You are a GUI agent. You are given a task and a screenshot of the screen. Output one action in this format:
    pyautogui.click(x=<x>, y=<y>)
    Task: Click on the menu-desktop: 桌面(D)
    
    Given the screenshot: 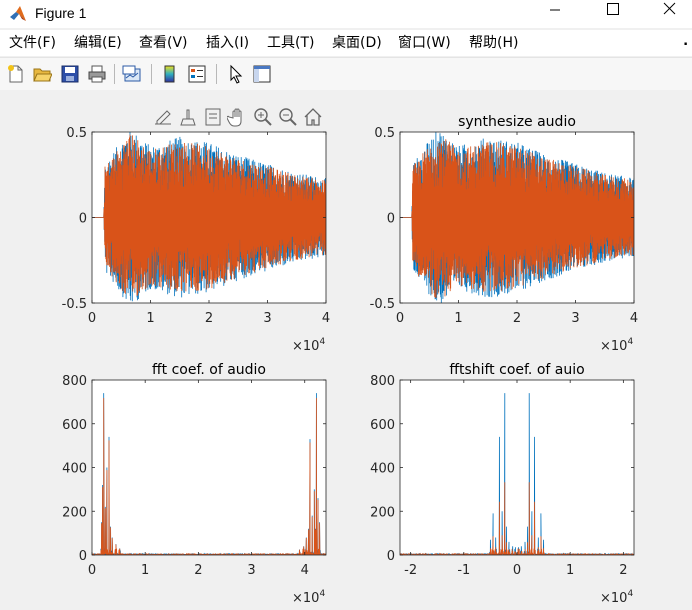 What is the action you would take?
    pyautogui.click(x=357, y=43)
    